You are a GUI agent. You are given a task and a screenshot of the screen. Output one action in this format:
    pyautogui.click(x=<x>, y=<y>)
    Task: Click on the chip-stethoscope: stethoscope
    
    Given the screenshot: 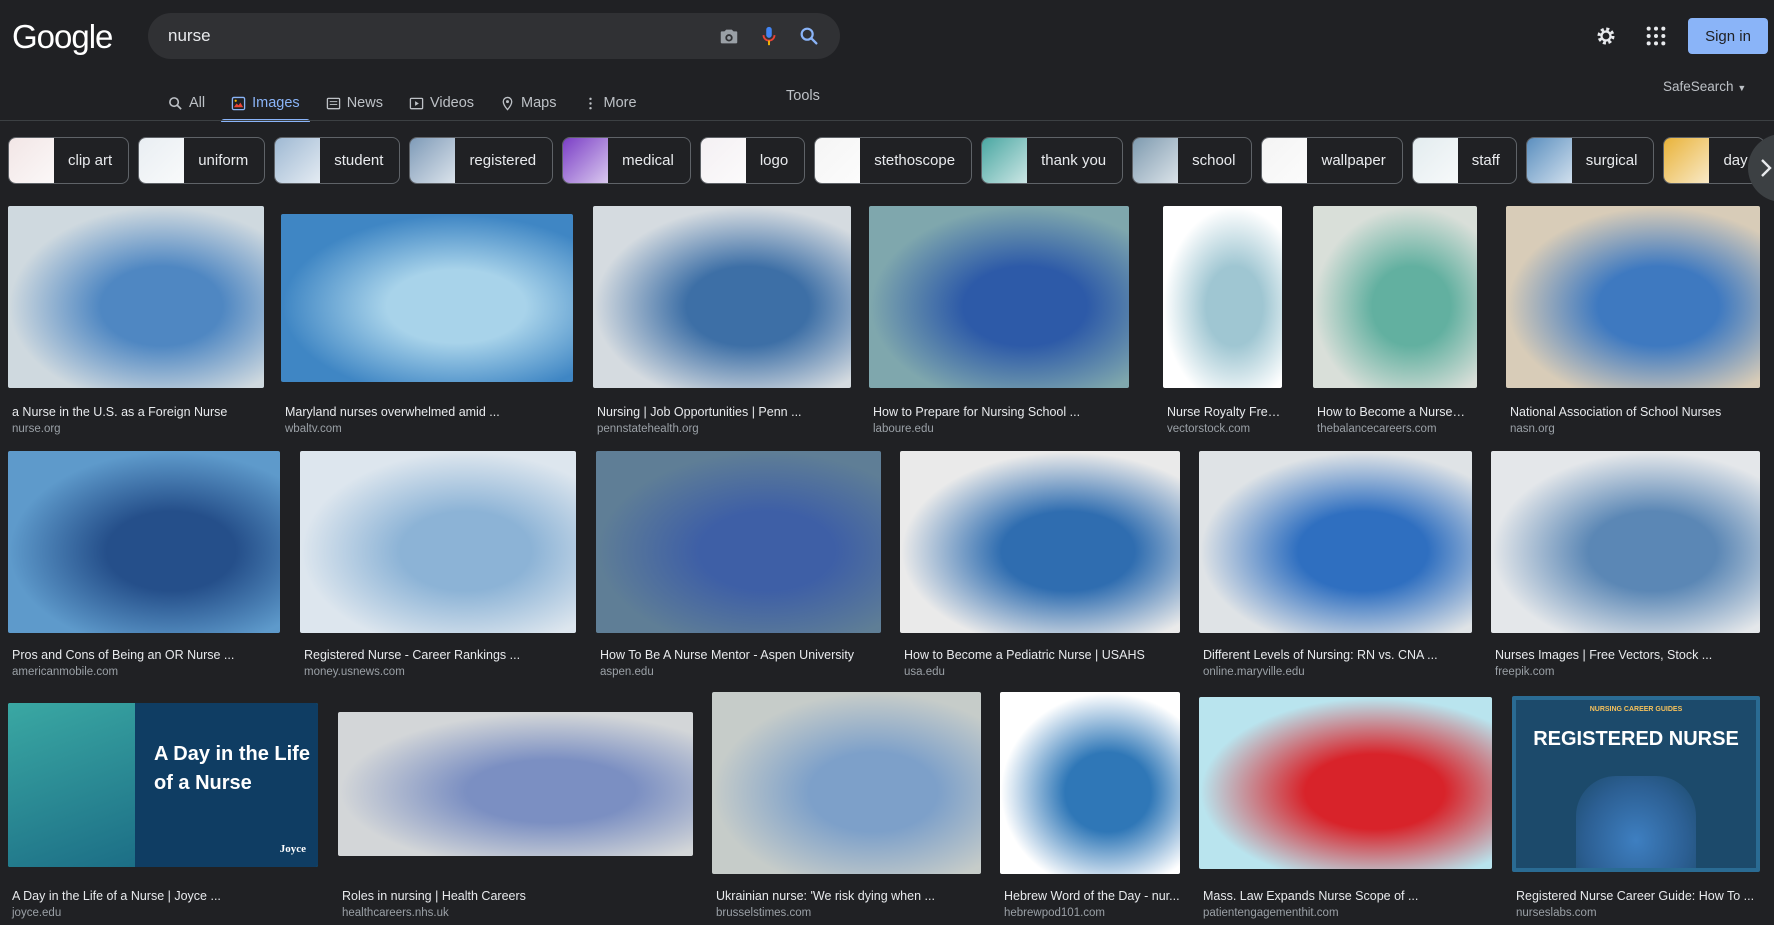 What is the action you would take?
    pyautogui.click(x=893, y=160)
    